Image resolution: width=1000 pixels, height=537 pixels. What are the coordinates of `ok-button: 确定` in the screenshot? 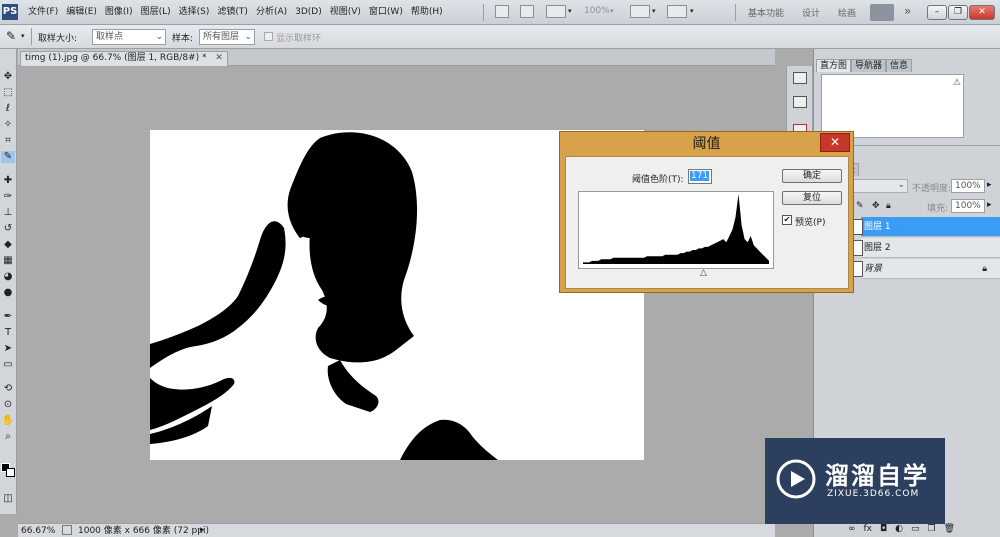 It's located at (812, 176).